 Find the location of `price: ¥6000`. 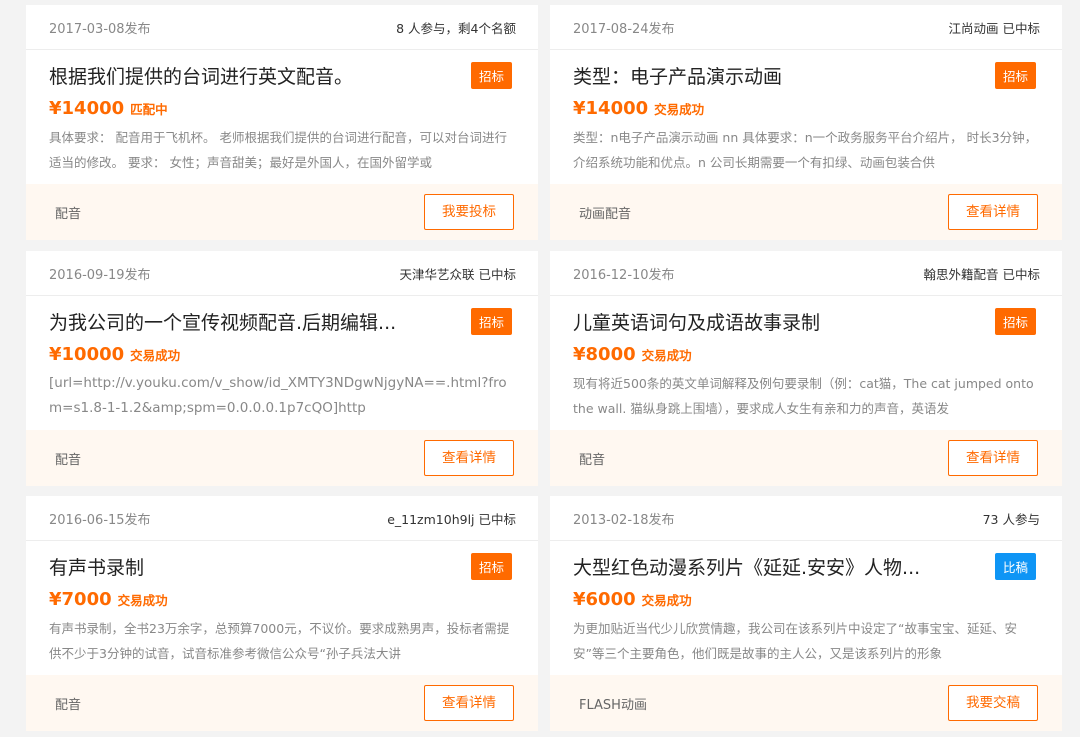

price: ¥6000 is located at coordinates (604, 599).